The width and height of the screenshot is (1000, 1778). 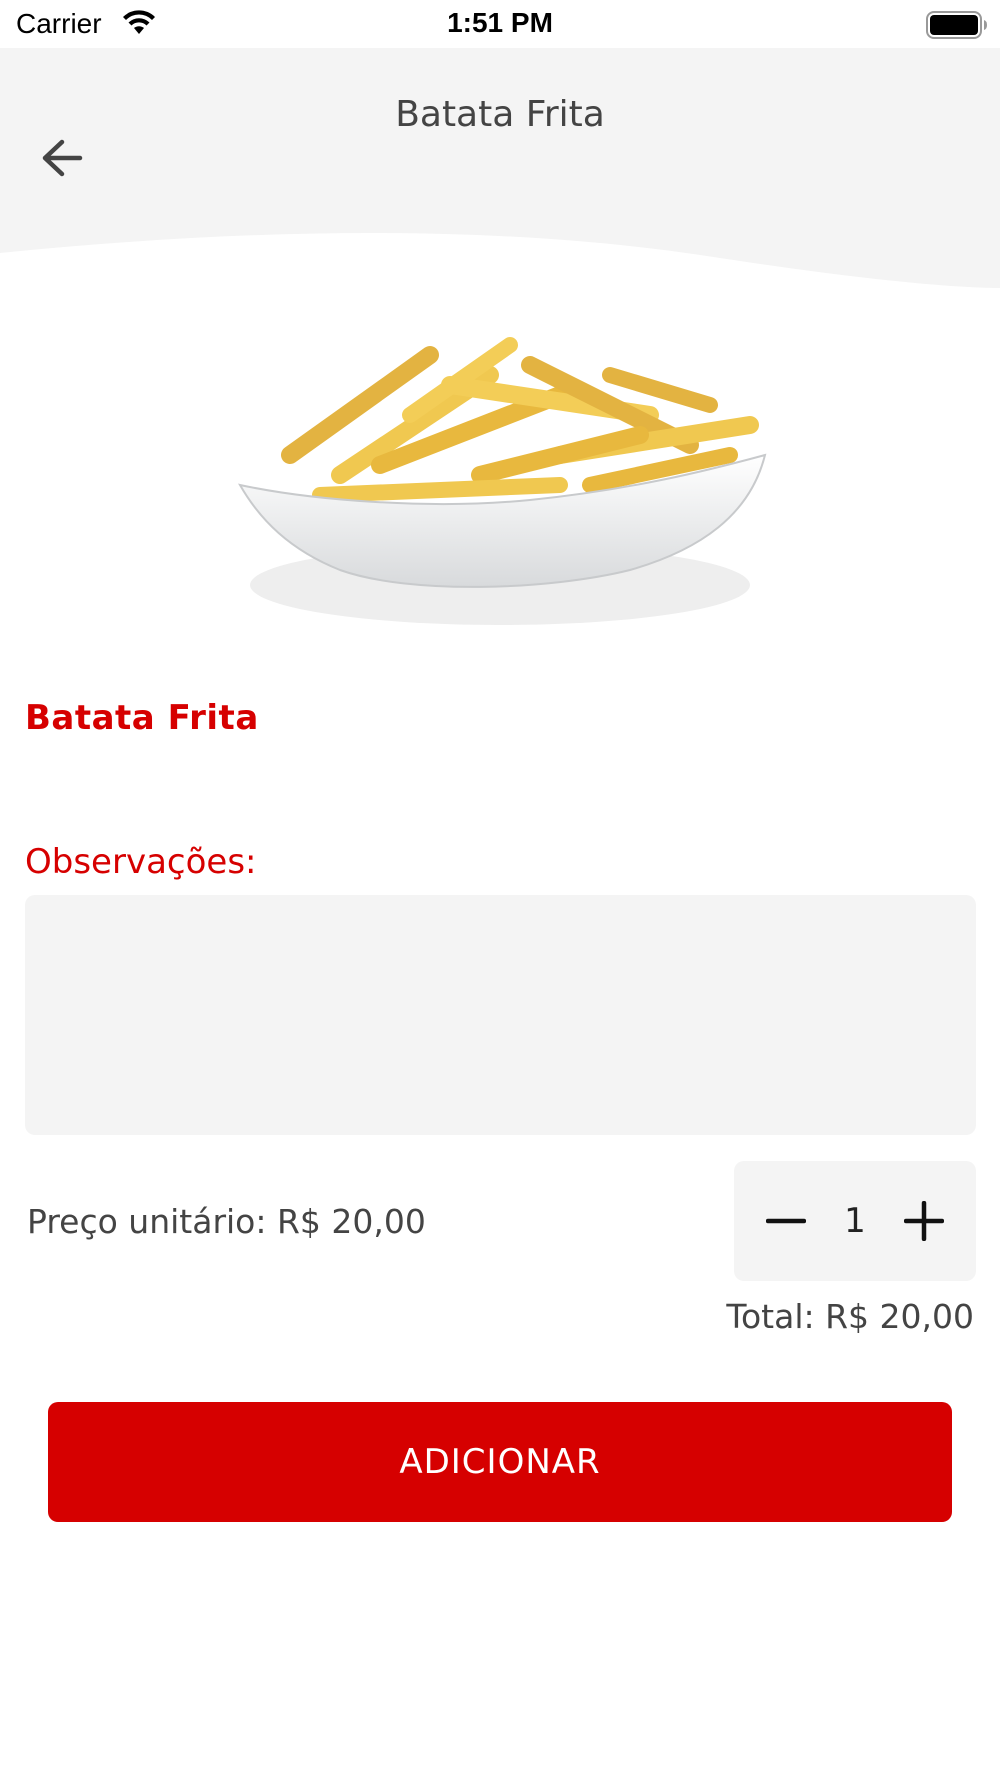 I want to click on plus-icon, so click(x=923, y=1221).